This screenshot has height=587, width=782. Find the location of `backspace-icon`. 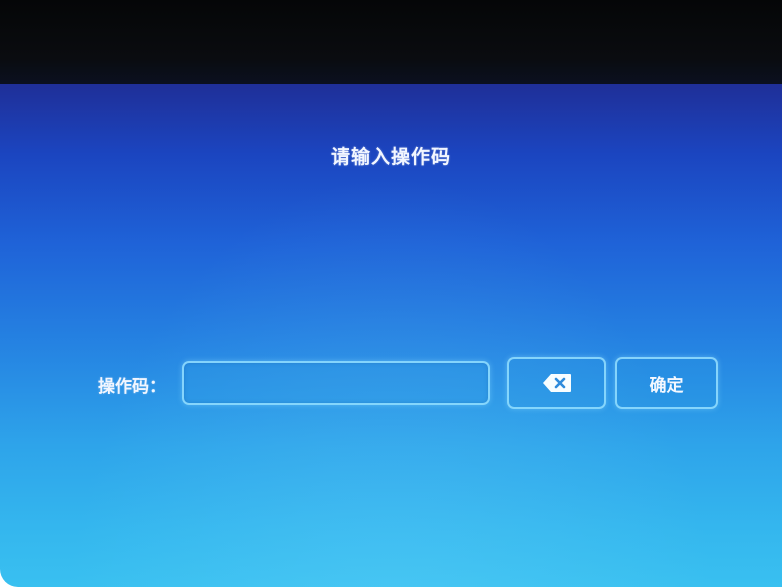

backspace-icon is located at coordinates (557, 383).